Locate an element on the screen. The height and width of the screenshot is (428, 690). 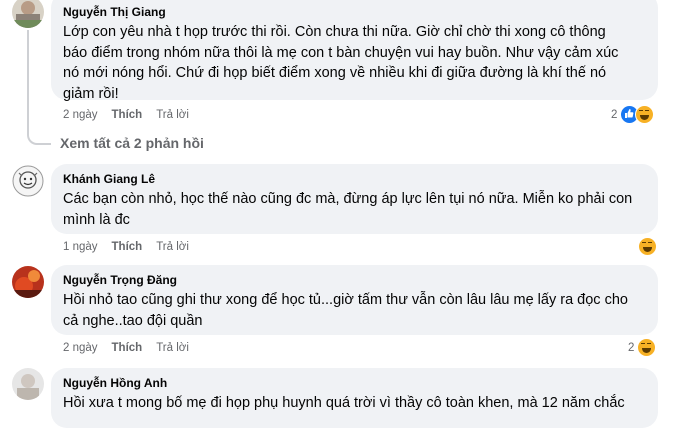
comment-author: Khánh Giang Lê is located at coordinates (354, 179).